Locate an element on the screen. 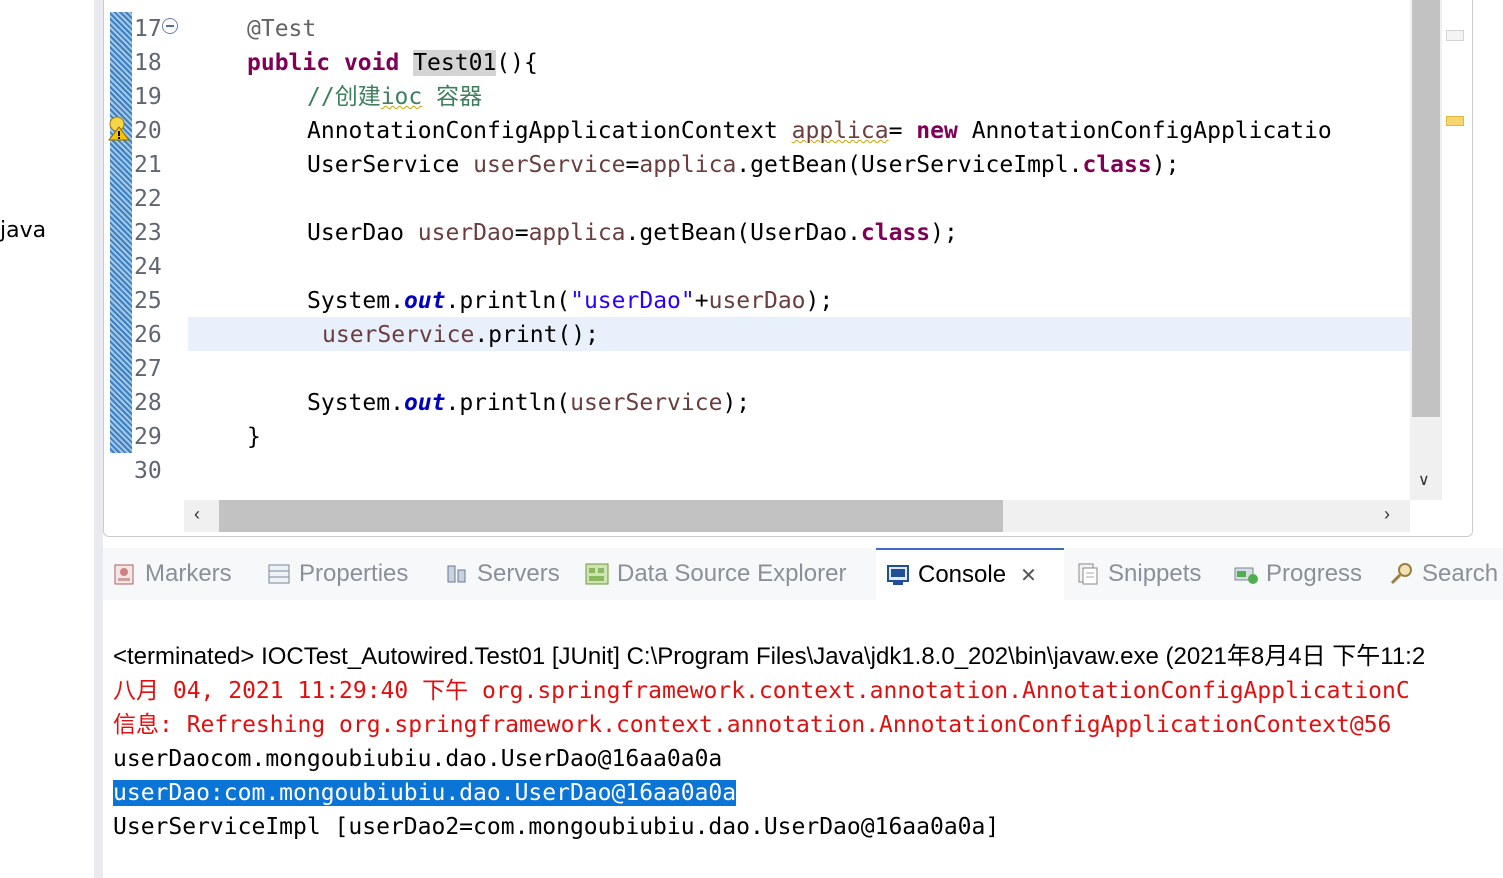  code-line-29: } is located at coordinates (254, 437).